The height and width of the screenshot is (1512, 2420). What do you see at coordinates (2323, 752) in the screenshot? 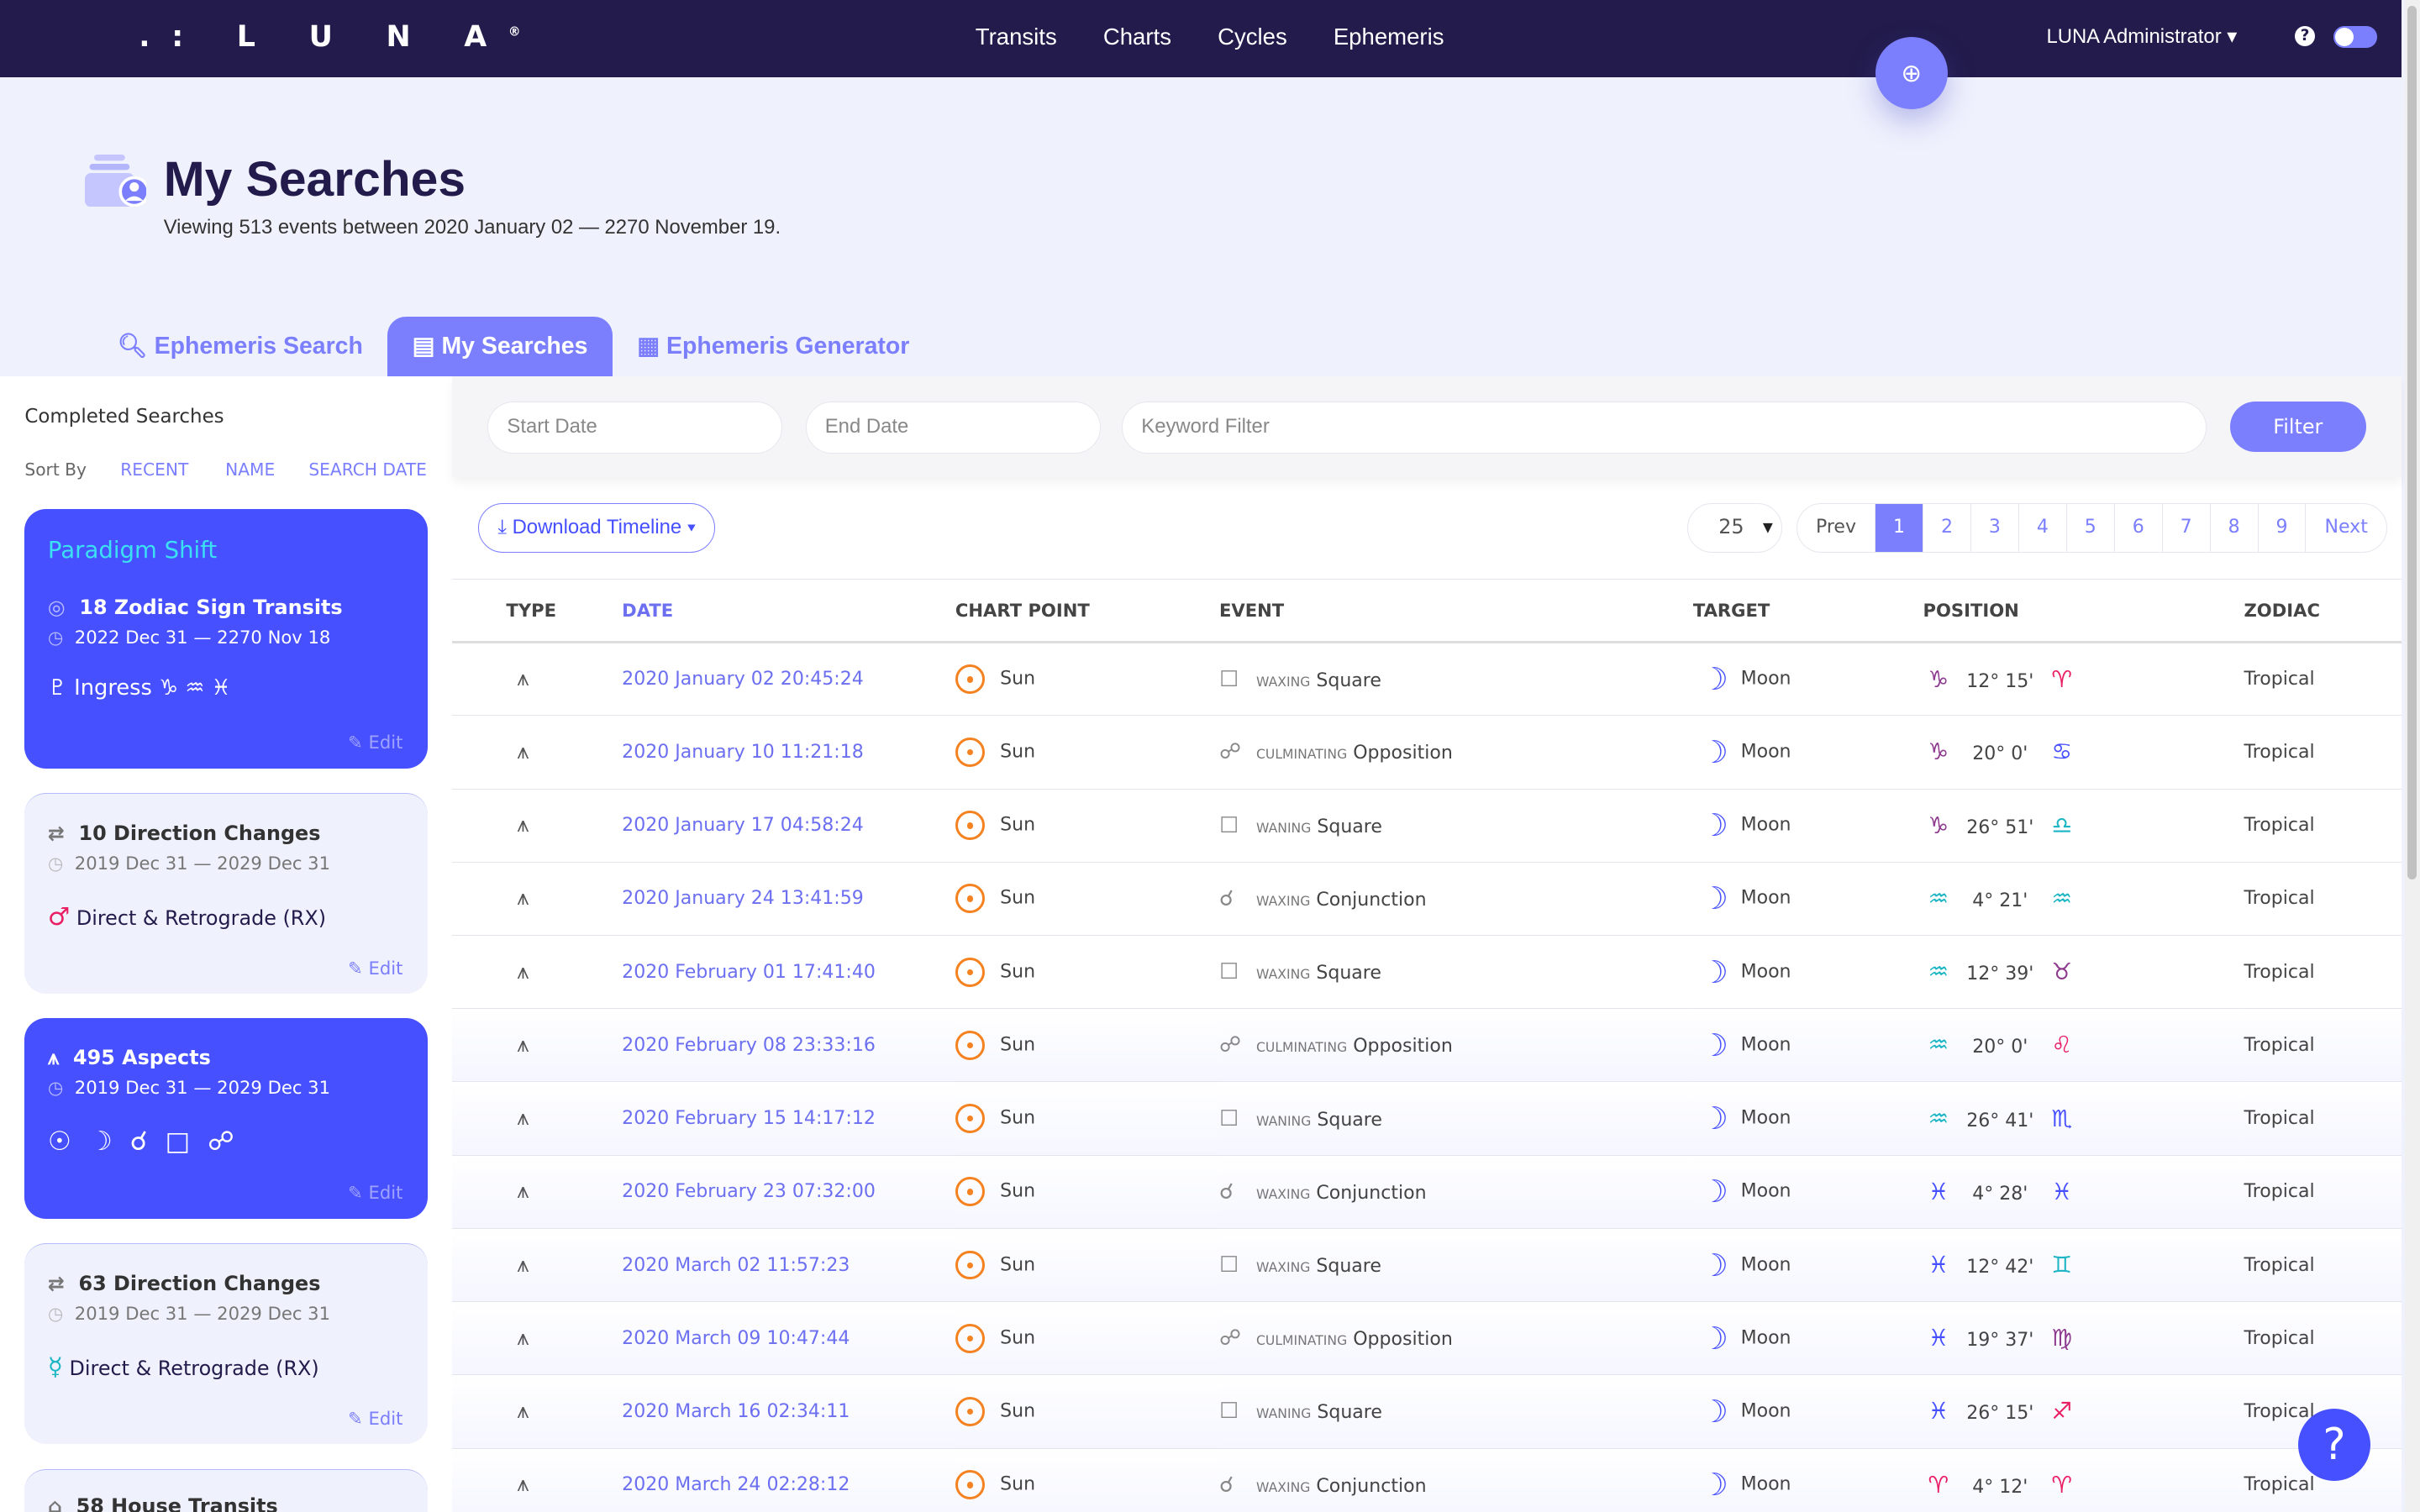
I see `zodiac-type: Tropical` at bounding box center [2323, 752].